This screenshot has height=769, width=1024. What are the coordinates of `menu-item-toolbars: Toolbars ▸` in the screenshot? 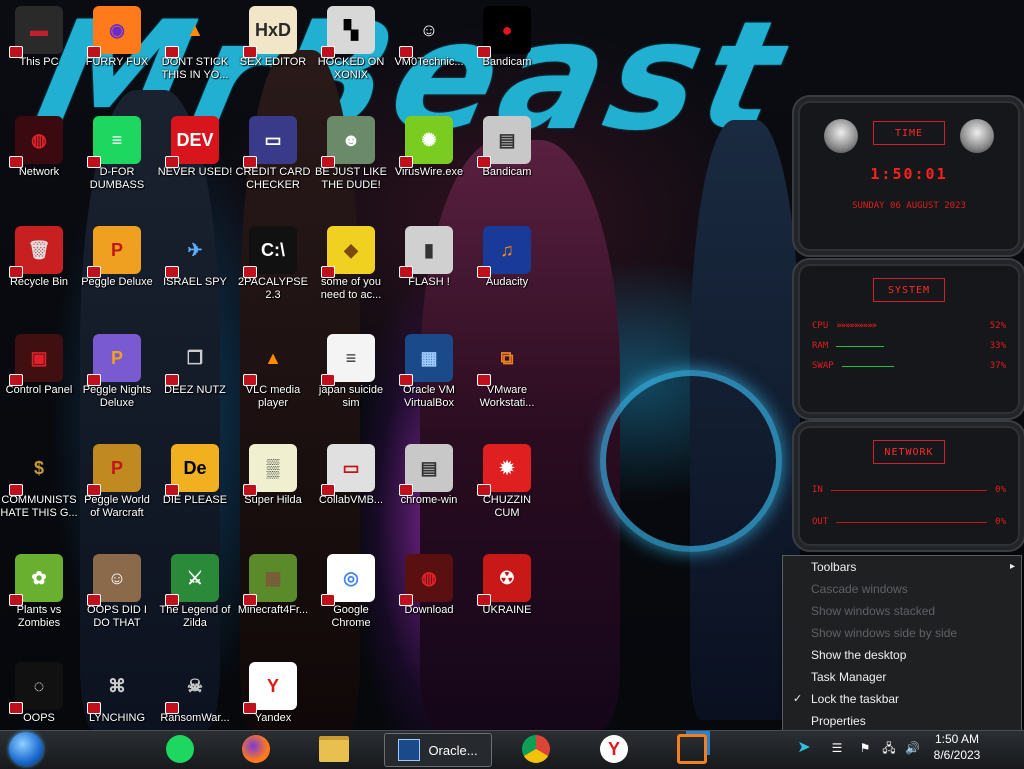 It's located at (902, 567).